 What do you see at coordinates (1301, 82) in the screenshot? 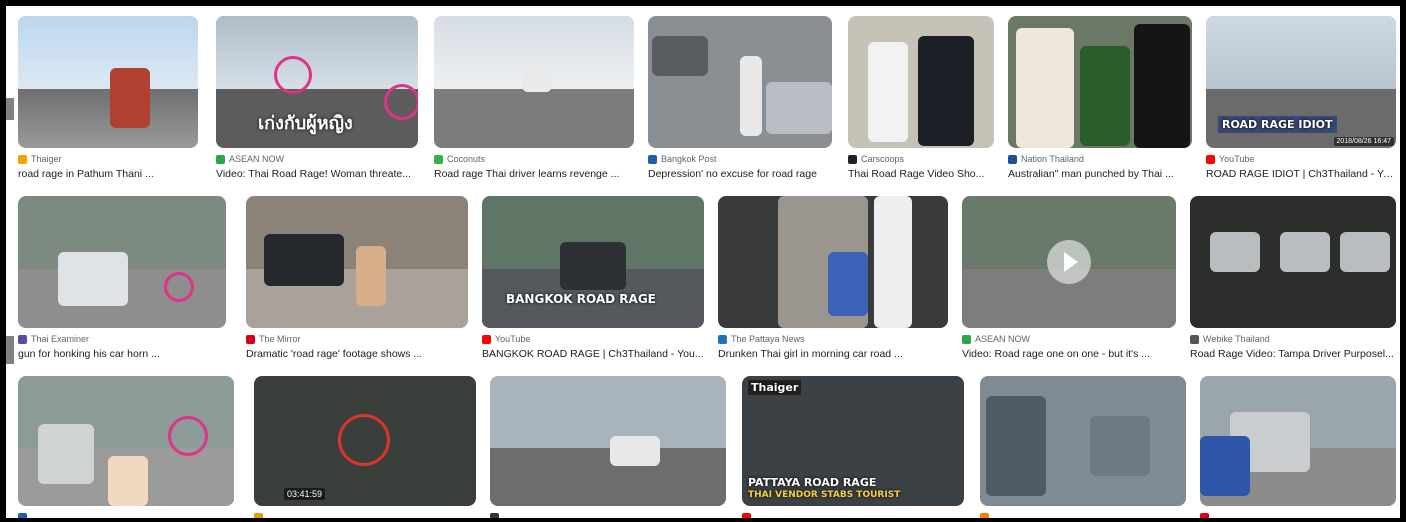
I see `result-thumbnail: ROAD RAGE IDIOT 2018/08/26 16:47` at bounding box center [1301, 82].